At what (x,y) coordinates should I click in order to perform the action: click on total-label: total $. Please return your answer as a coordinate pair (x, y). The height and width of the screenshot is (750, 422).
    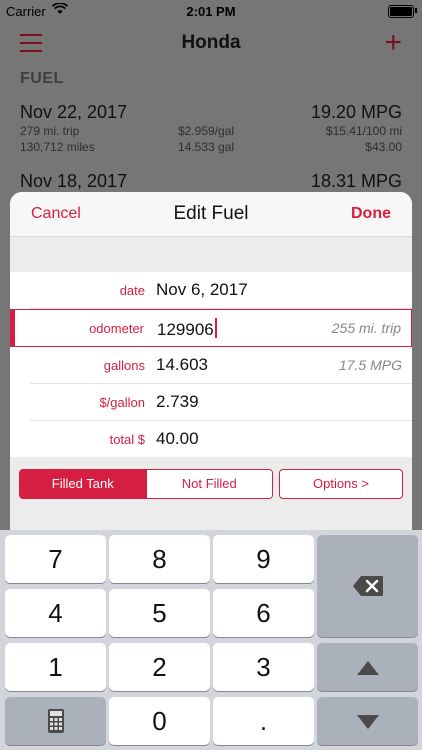
    Looking at the image, I should click on (127, 439).